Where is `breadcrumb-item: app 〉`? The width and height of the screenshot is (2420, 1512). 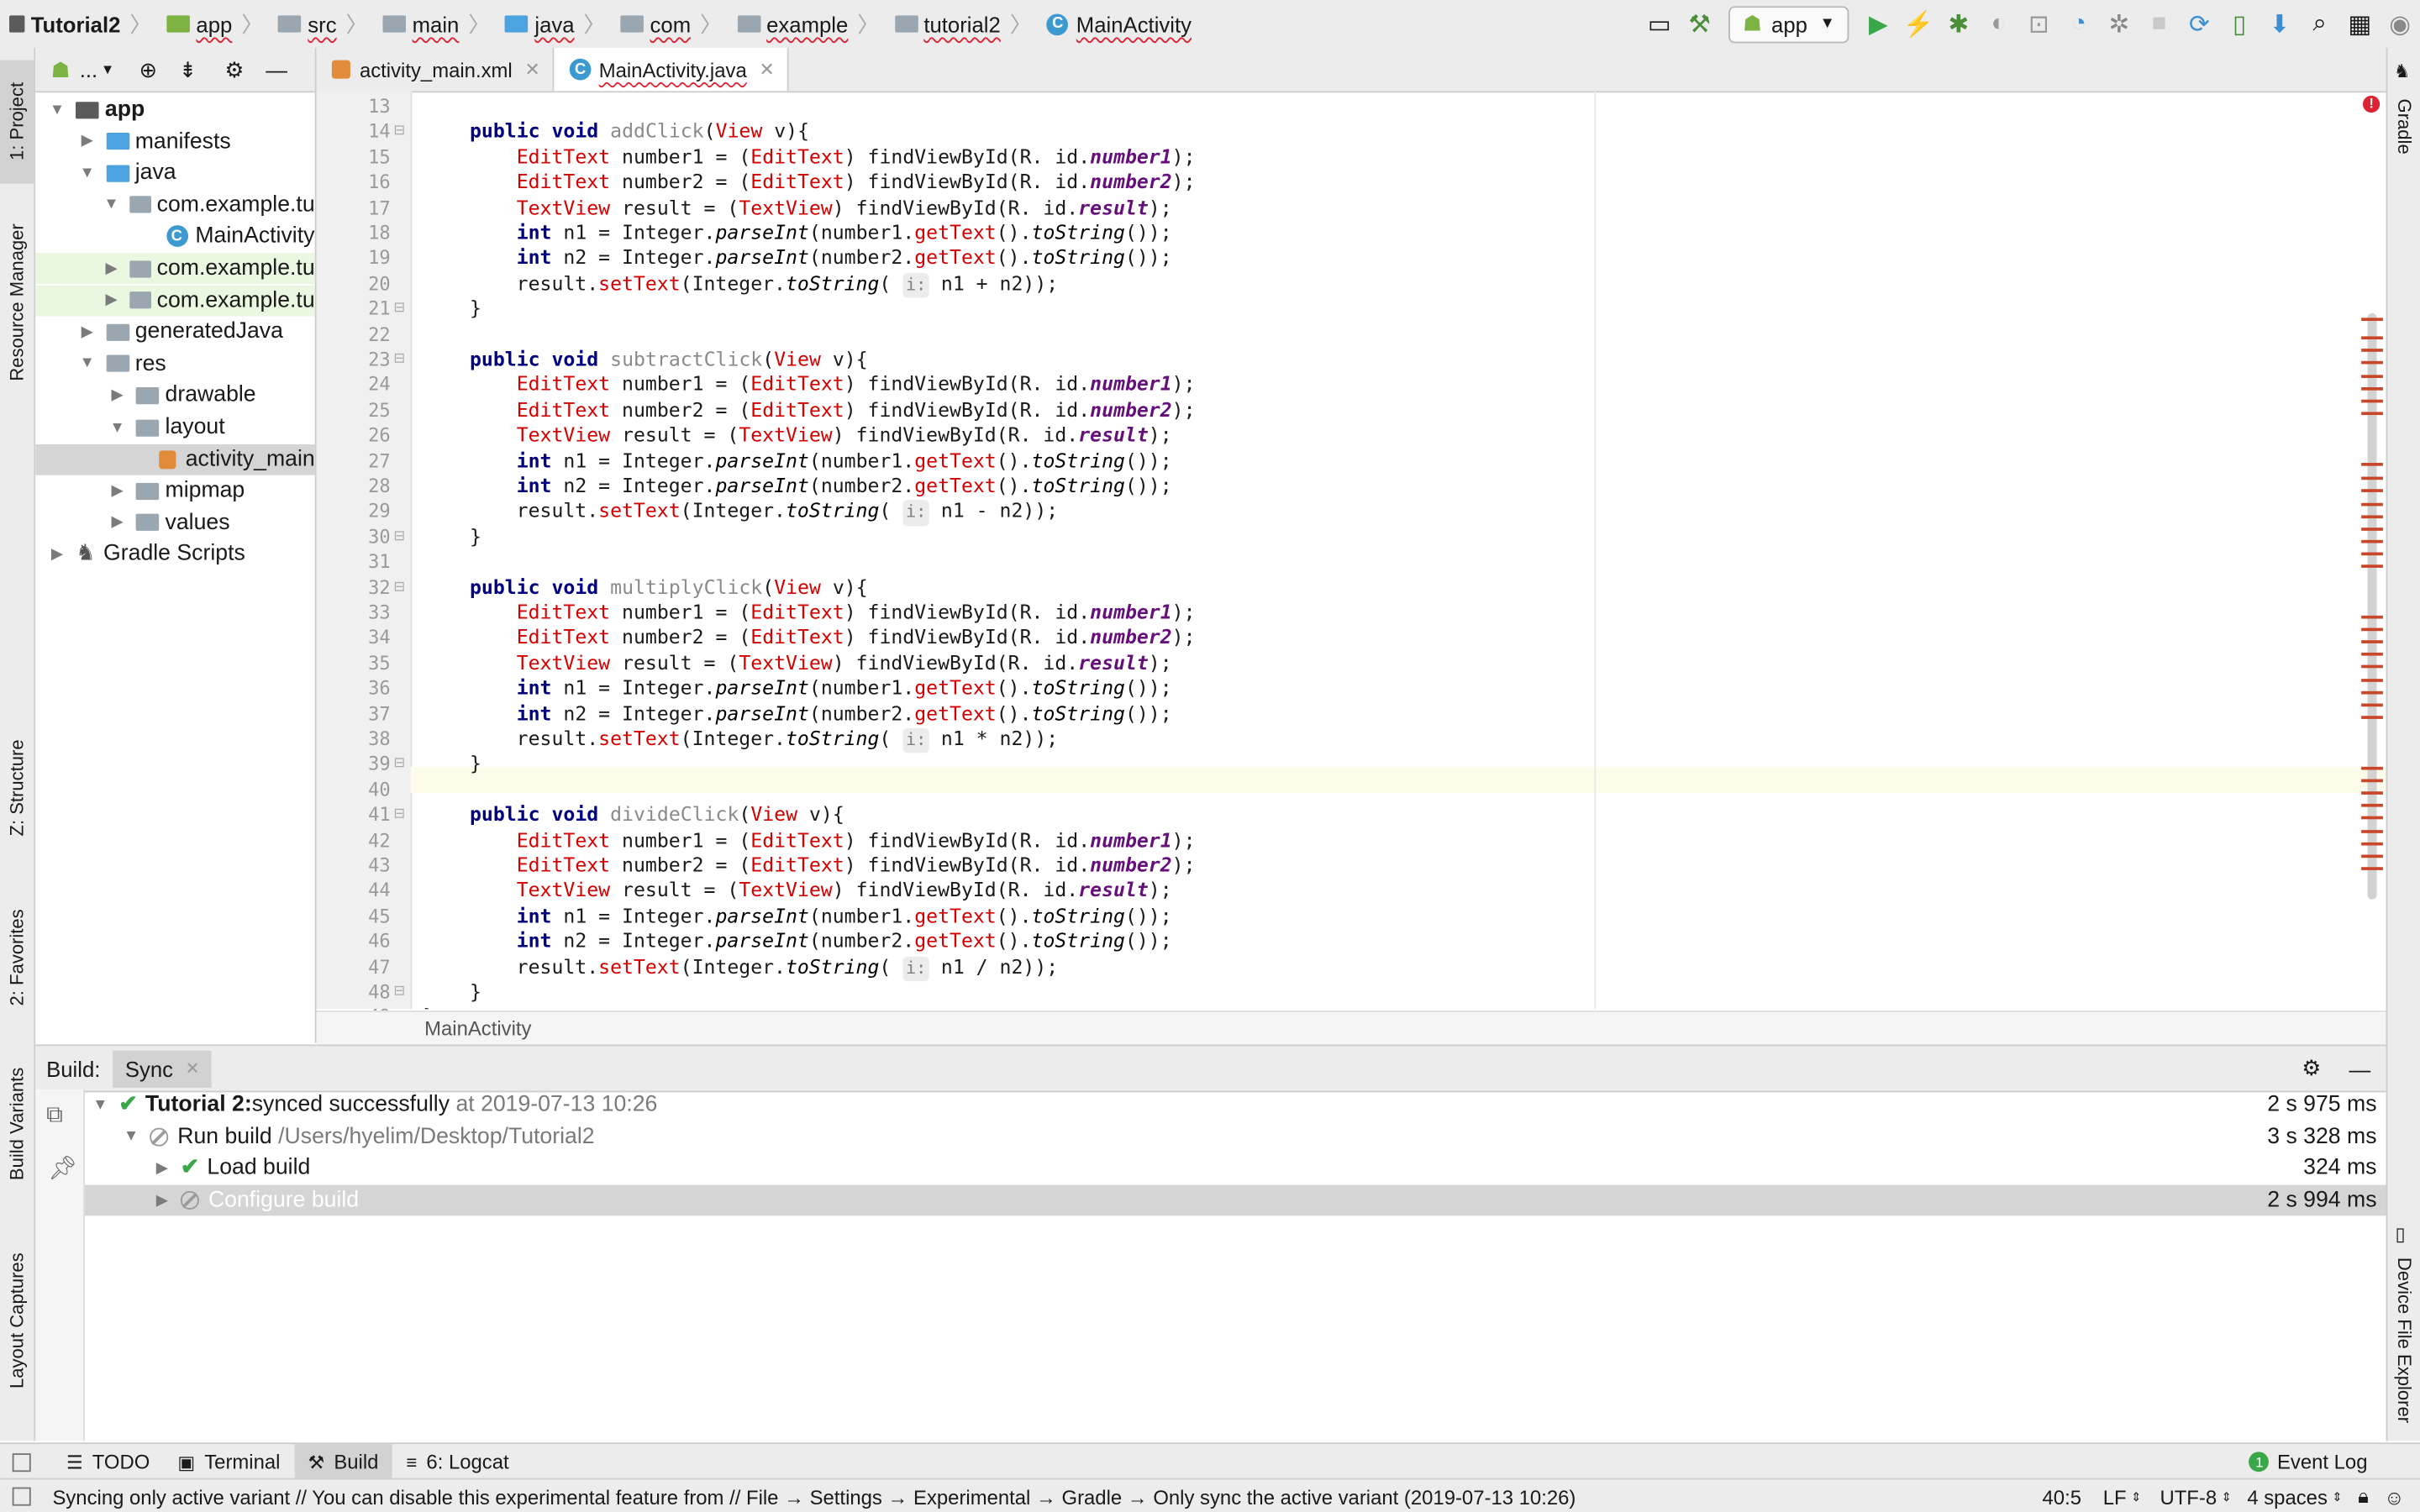
breadcrumb-item: app 〉 is located at coordinates (213, 24).